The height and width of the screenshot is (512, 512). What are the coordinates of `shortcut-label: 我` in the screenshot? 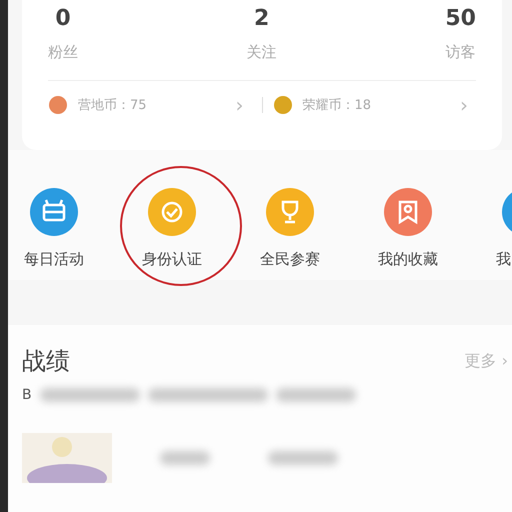 It's located at (504, 259).